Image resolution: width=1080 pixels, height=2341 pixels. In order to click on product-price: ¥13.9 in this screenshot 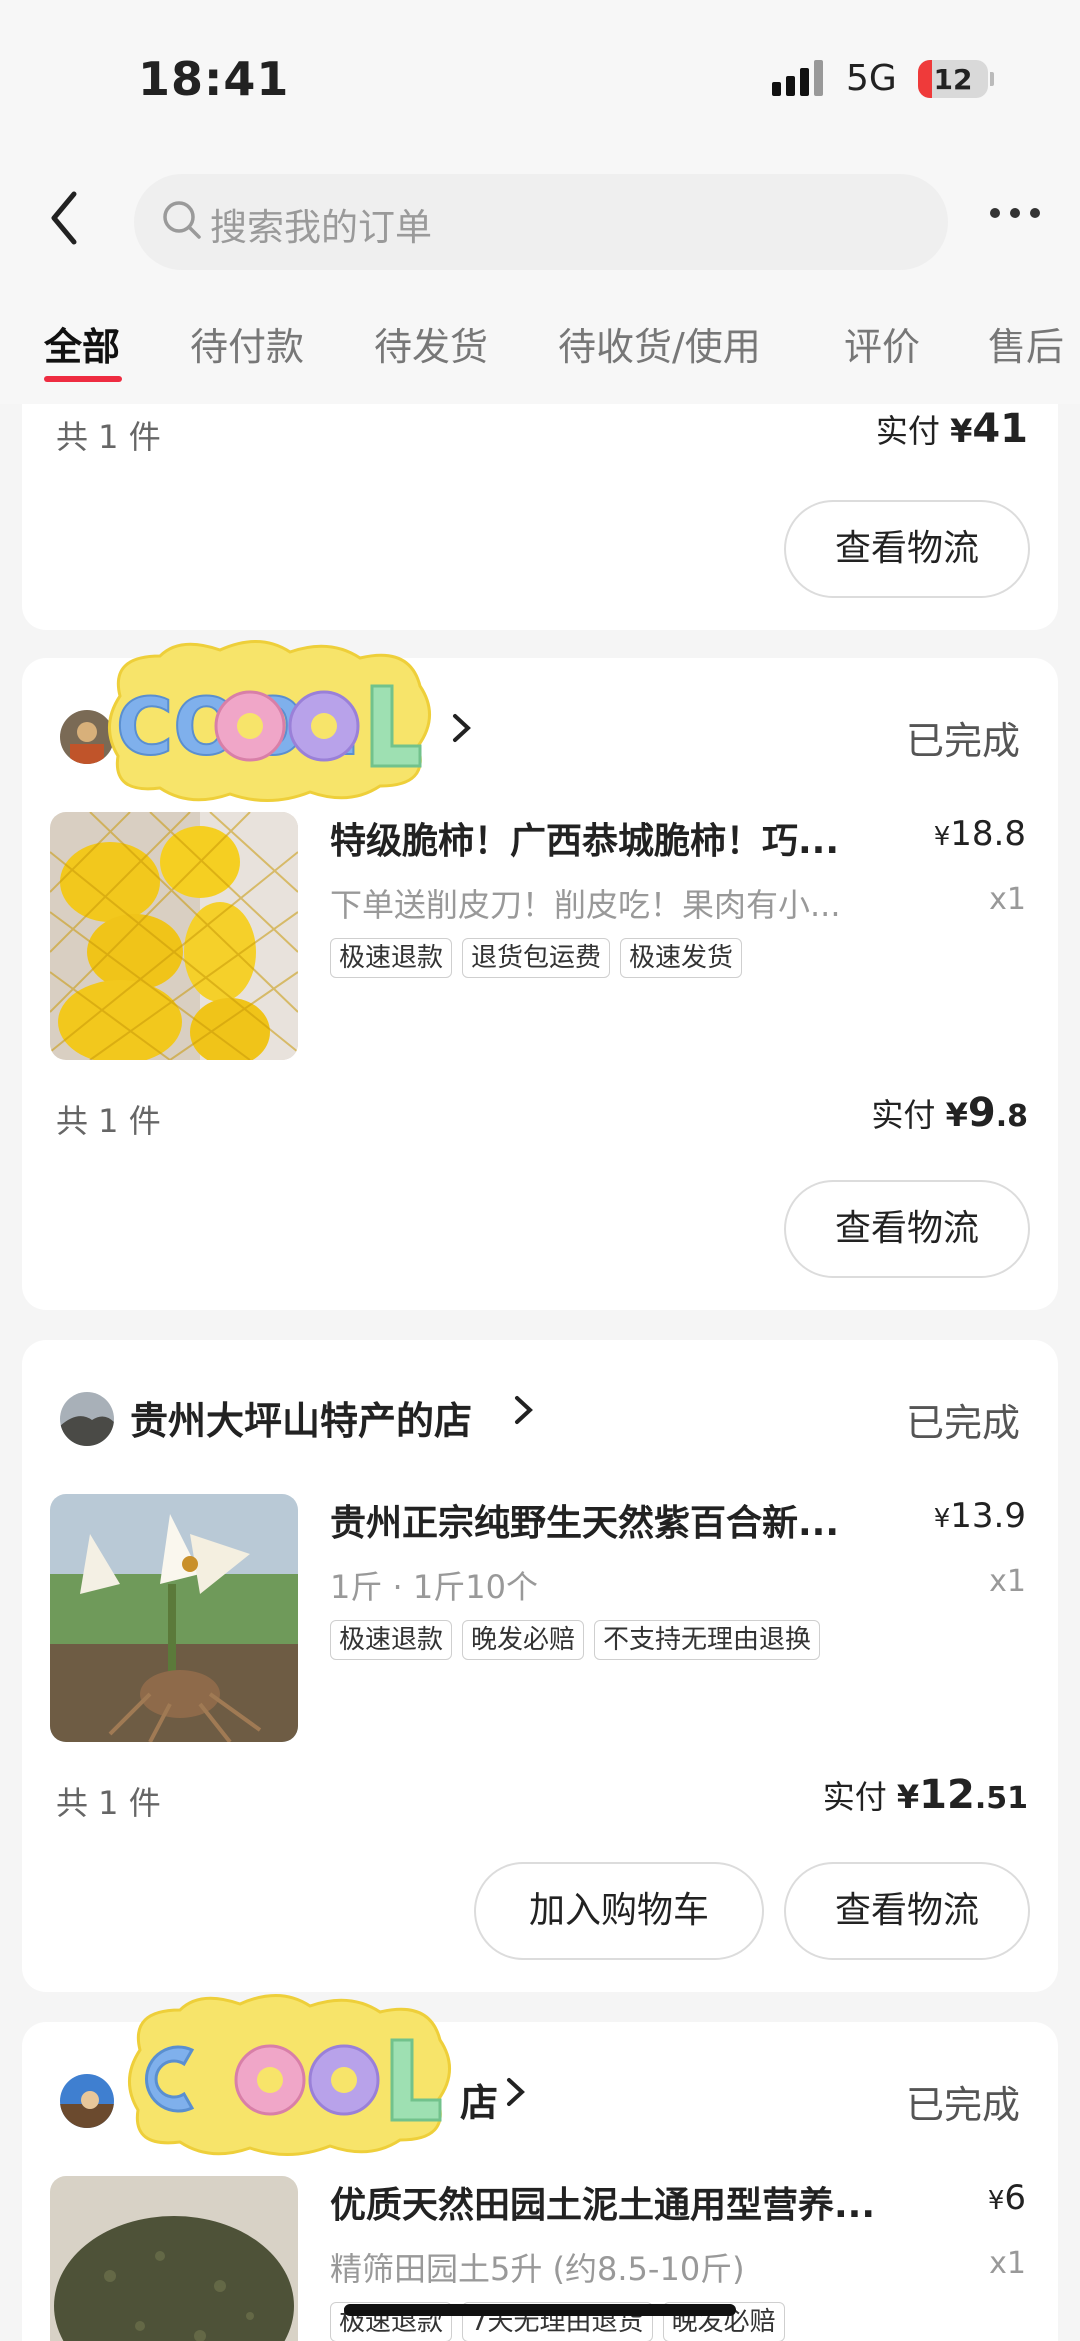, I will do `click(979, 1516)`.